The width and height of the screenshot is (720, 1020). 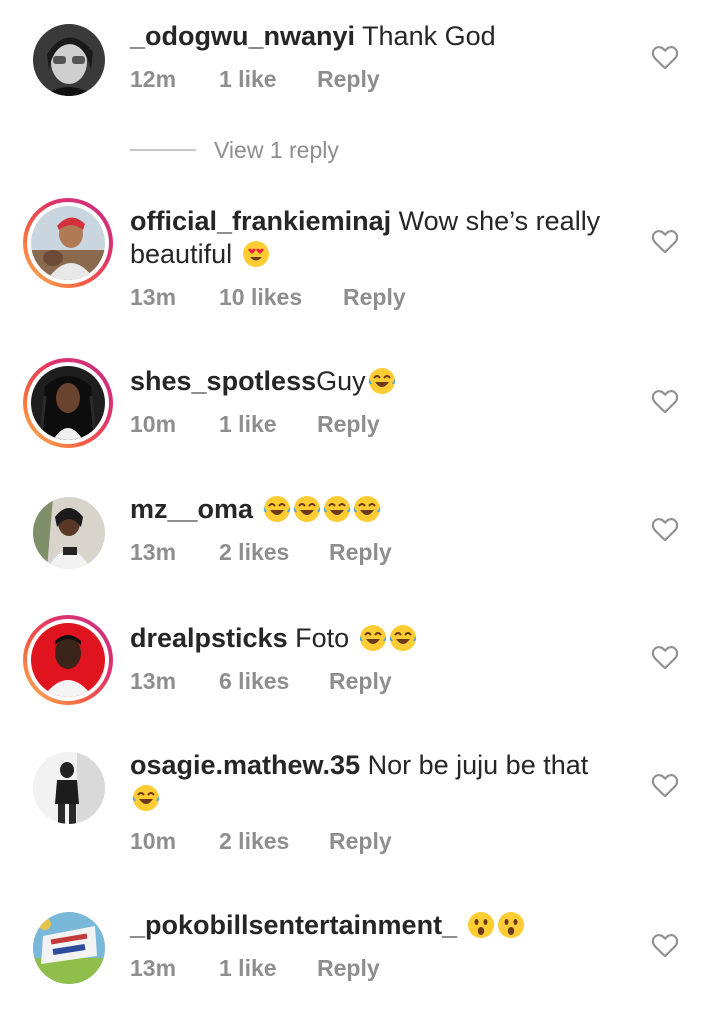 I want to click on comment-likes: 10 likes, so click(x=281, y=297).